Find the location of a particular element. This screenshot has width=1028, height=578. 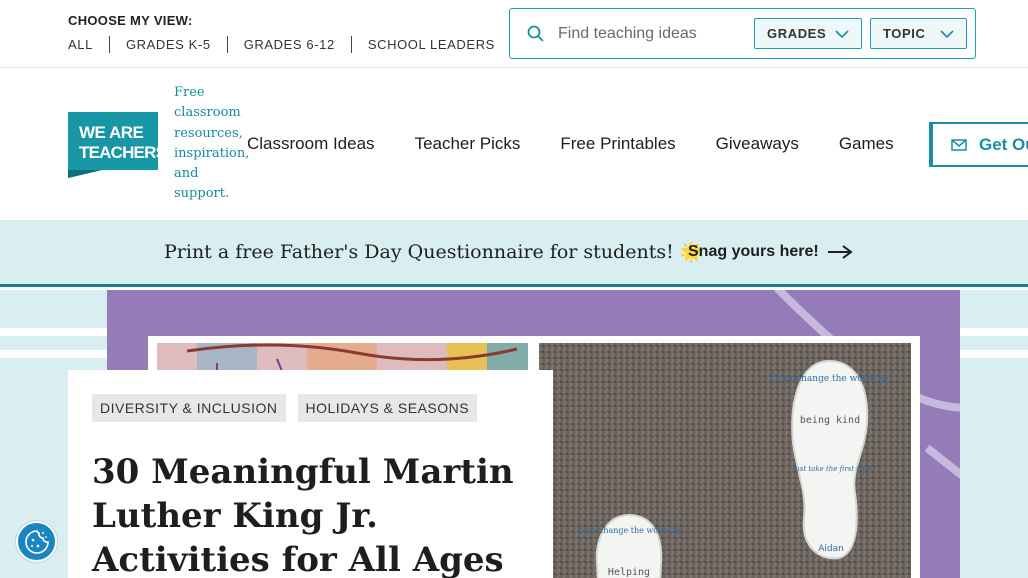

cookie-settings-button is located at coordinates (36, 541).